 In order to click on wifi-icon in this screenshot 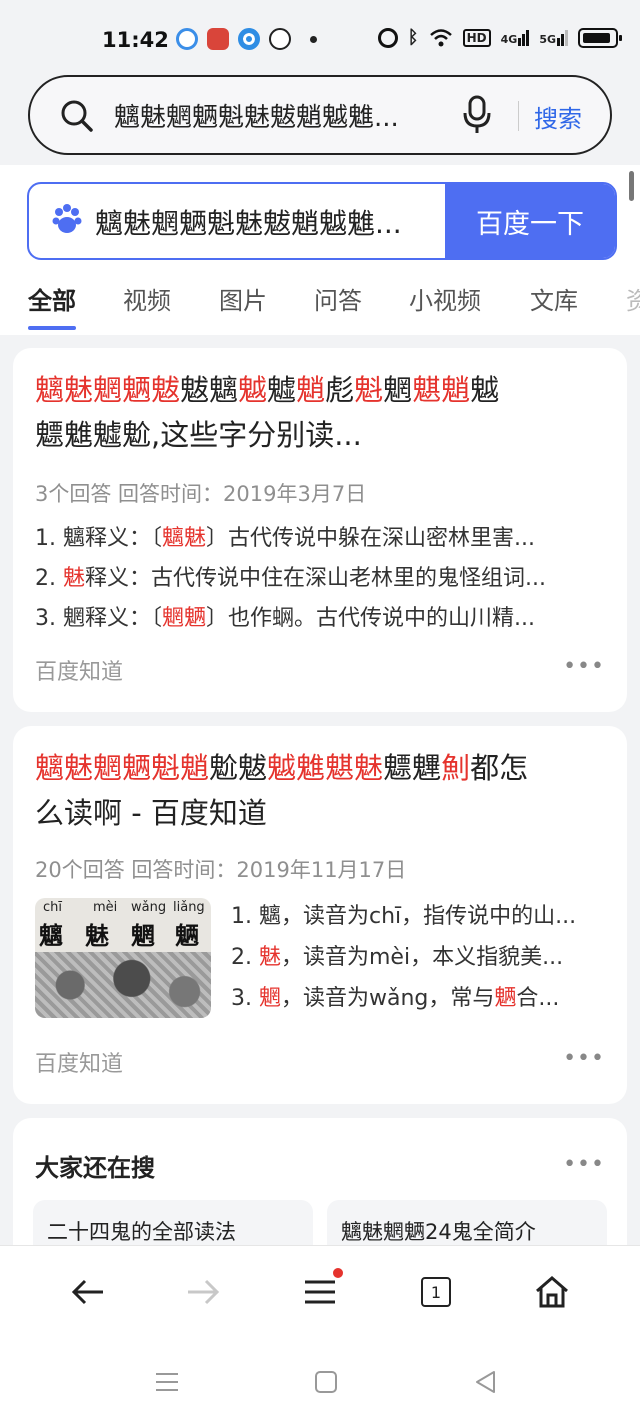, I will do `click(440, 37)`.